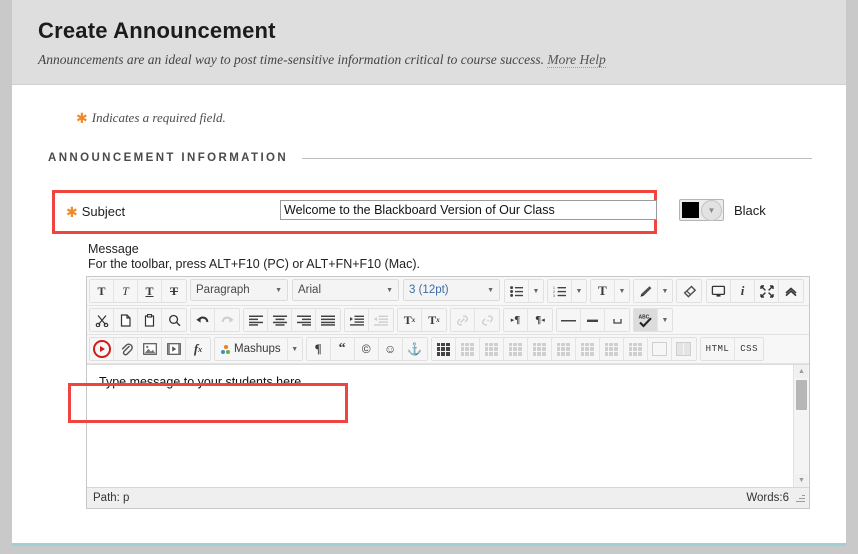  Describe the element at coordinates (659, 349) in the screenshot. I see `merge-cells-button` at that location.